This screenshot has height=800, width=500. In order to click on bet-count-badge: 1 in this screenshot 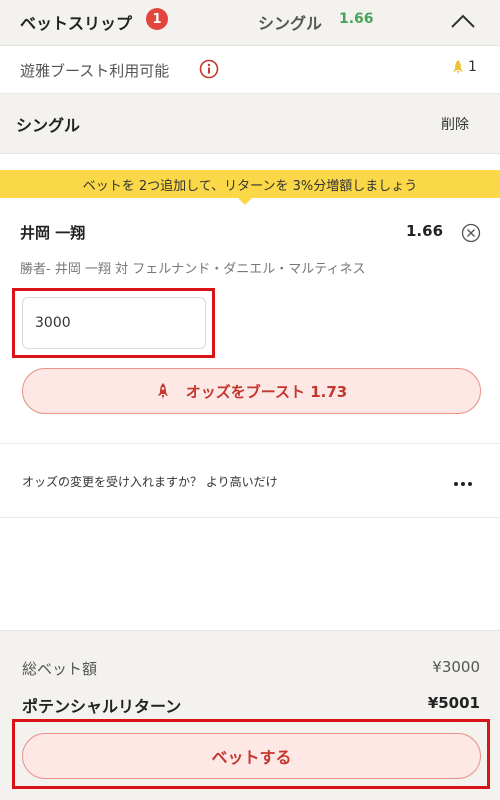, I will do `click(157, 19)`.